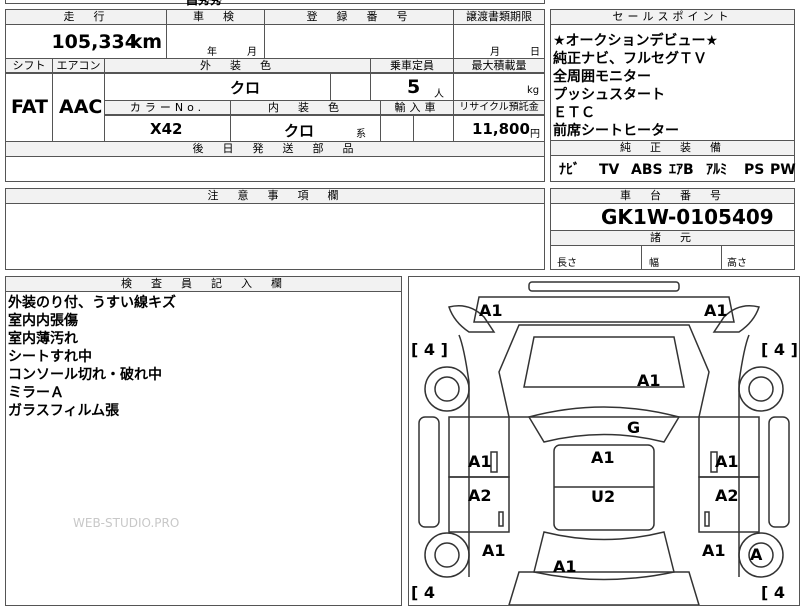  Describe the element at coordinates (43, 321) in the screenshot. I see `inspector-note-2: 室内内張傷` at that location.